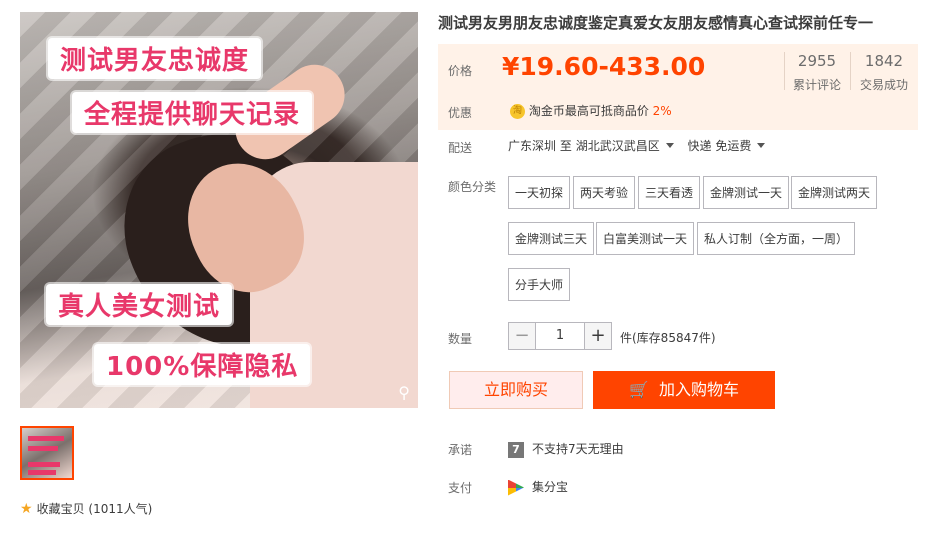  Describe the element at coordinates (460, 113) in the screenshot. I see `promo-label: 优惠` at that location.